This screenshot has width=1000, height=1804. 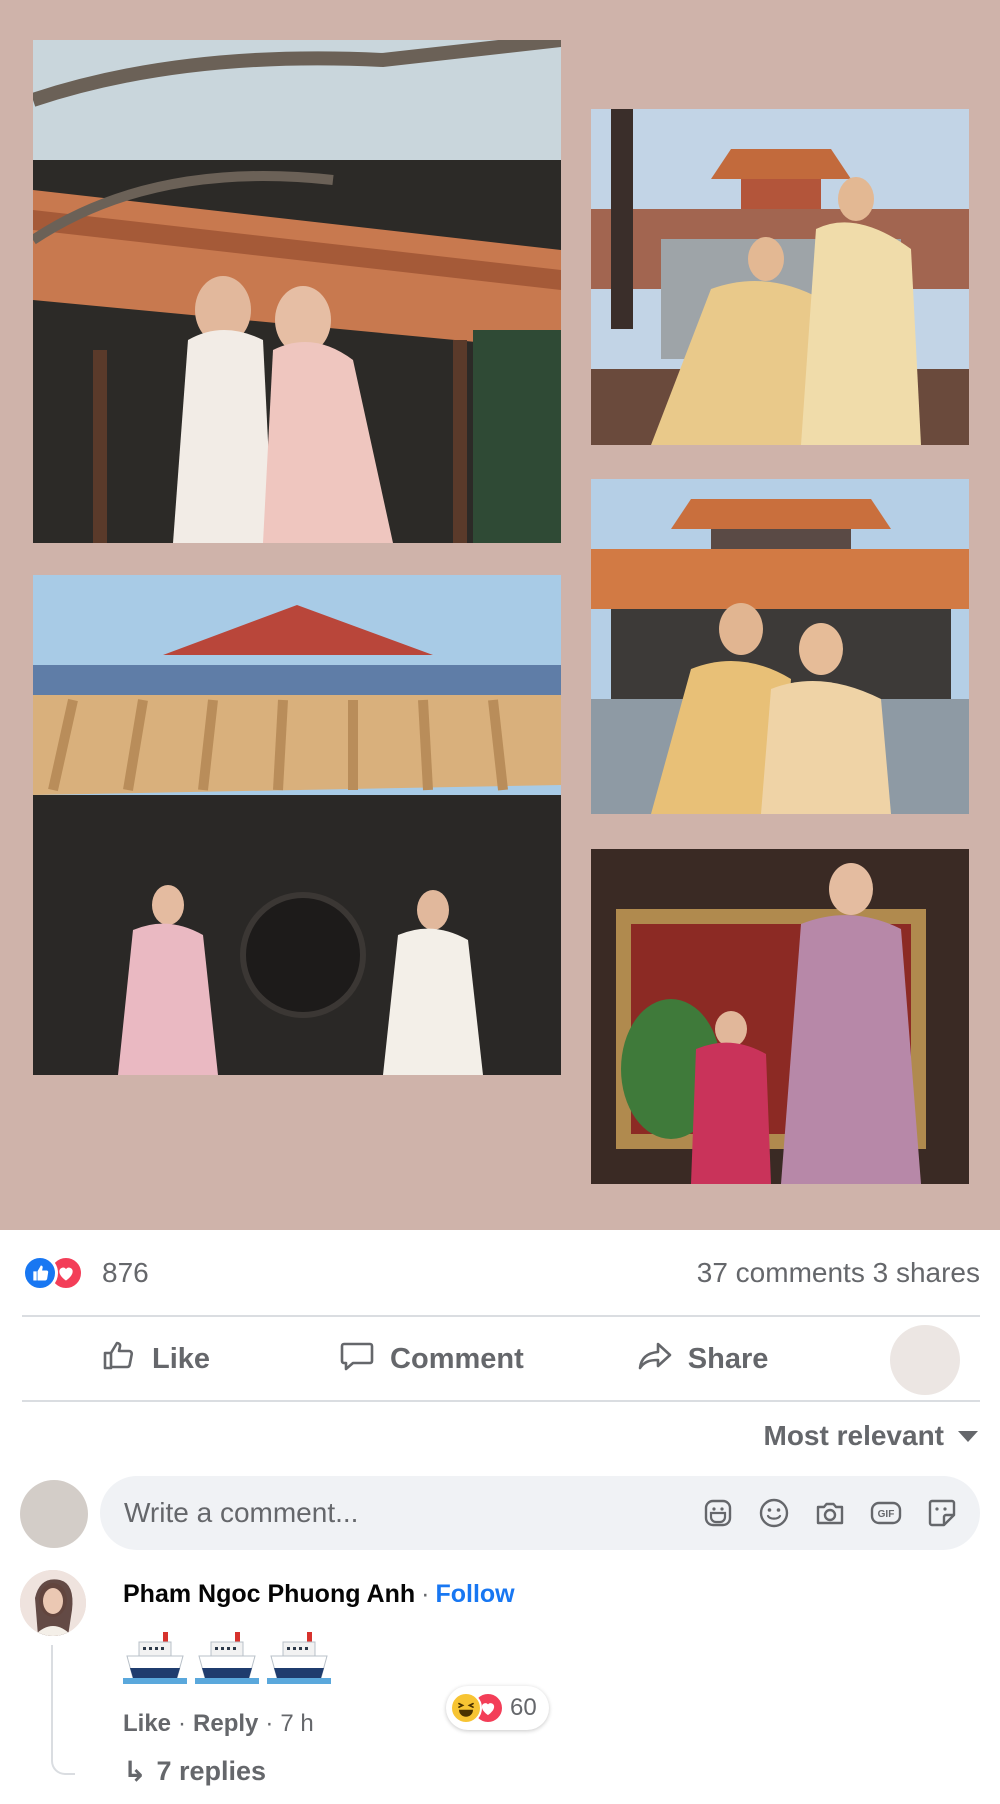 I want to click on comment-author: Pham Ngoc Phuong Anh, so click(x=269, y=1594).